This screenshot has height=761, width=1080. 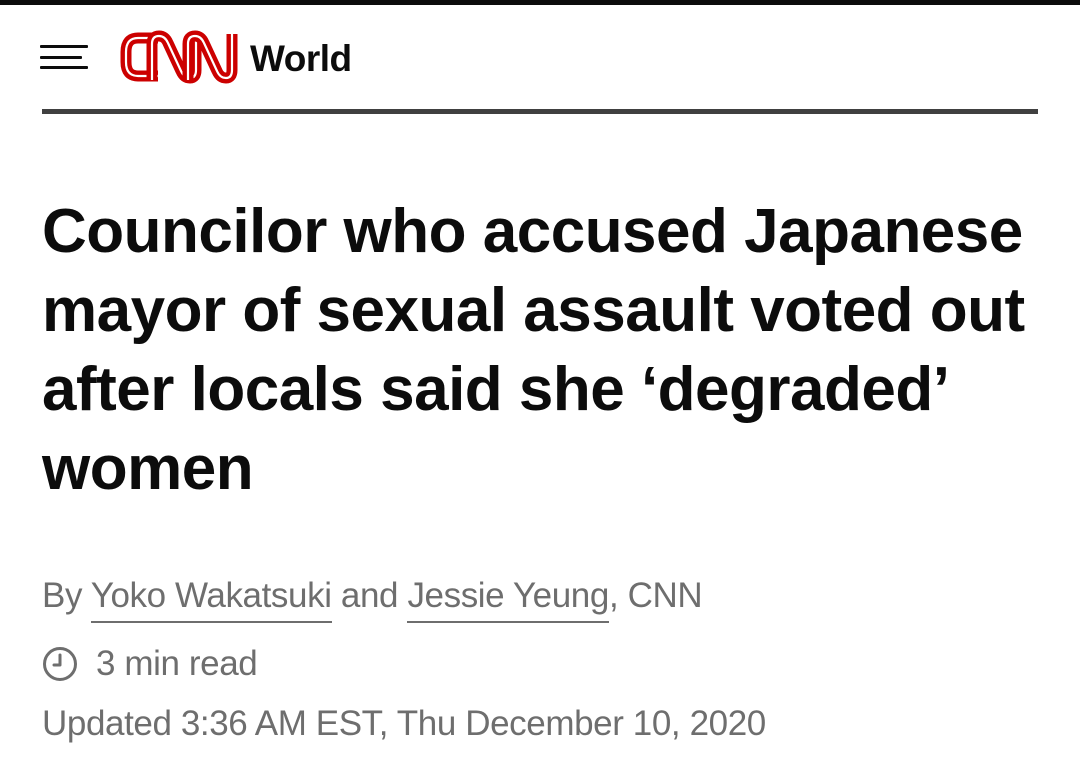 I want to click on author-link-yoko-wakatsuki: Yoko Wakatsuki, so click(x=211, y=599).